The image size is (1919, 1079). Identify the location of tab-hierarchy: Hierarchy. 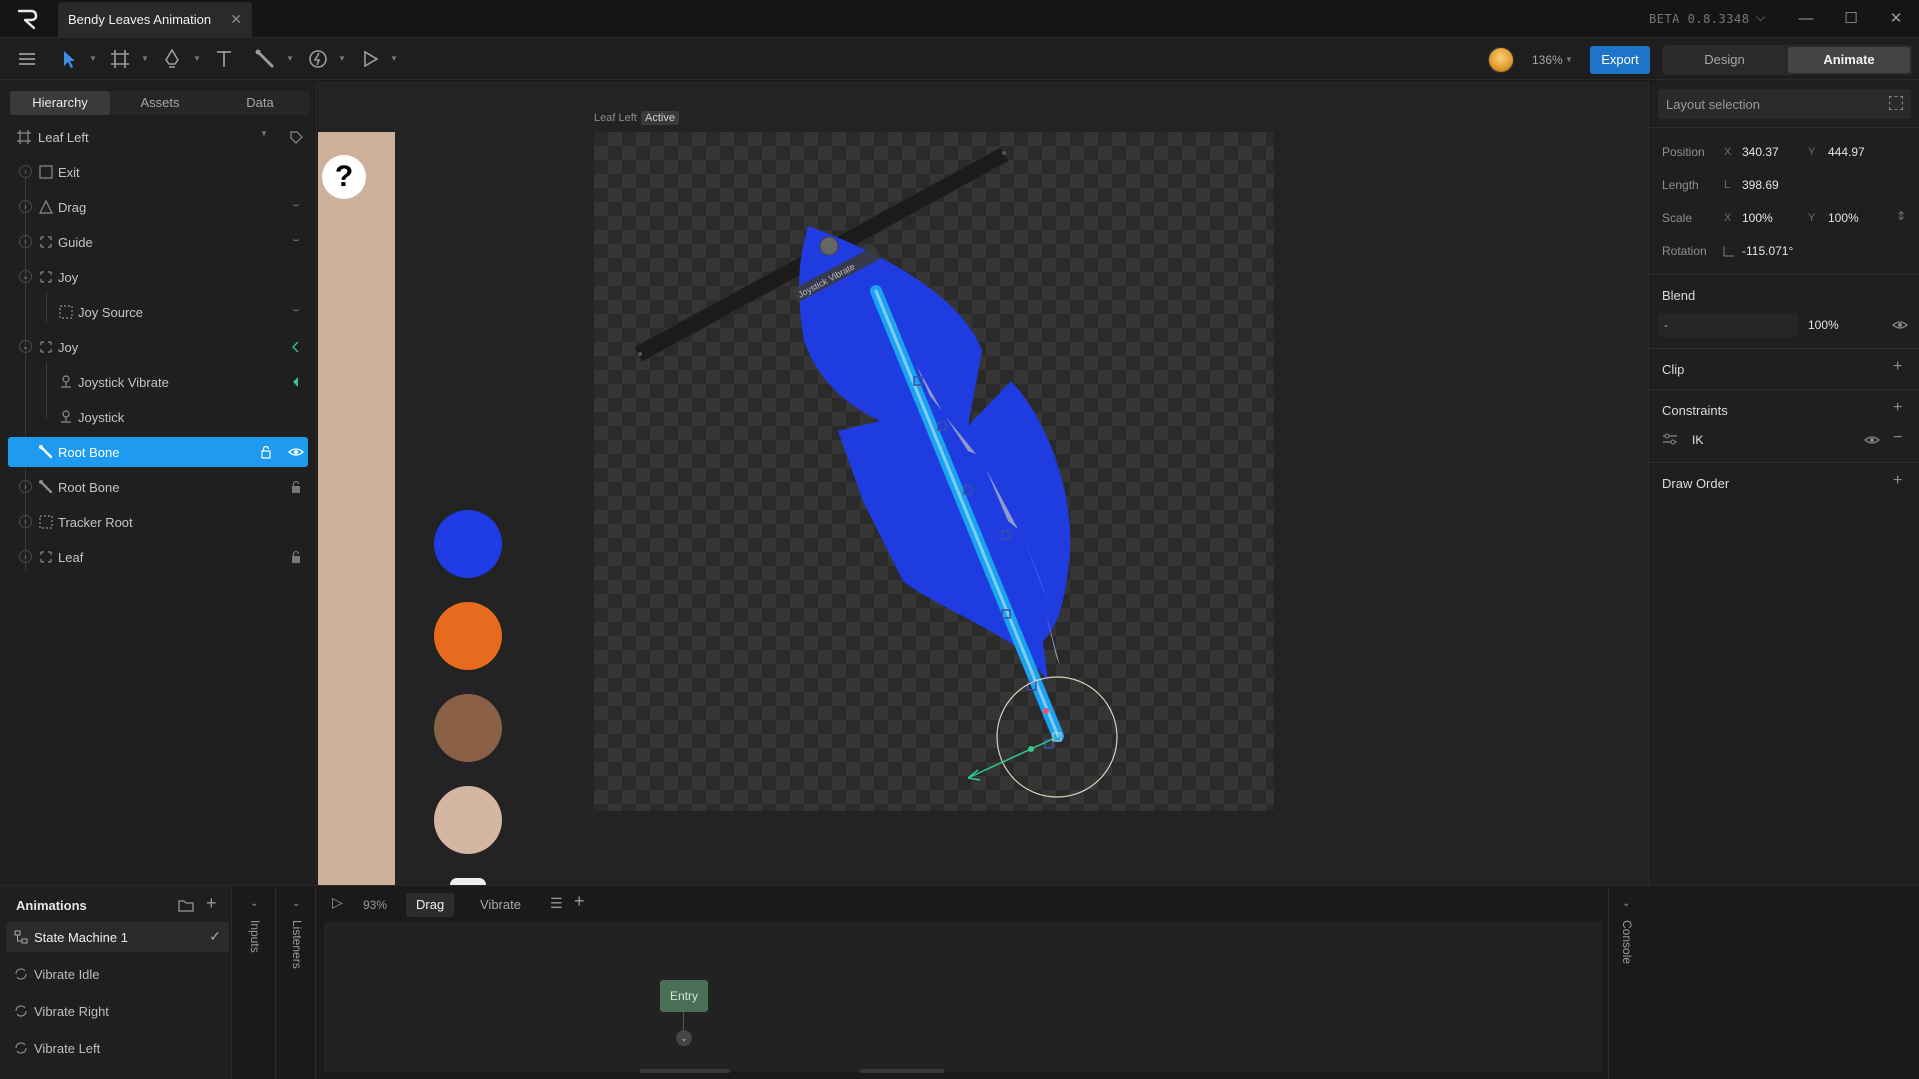
(60, 103).